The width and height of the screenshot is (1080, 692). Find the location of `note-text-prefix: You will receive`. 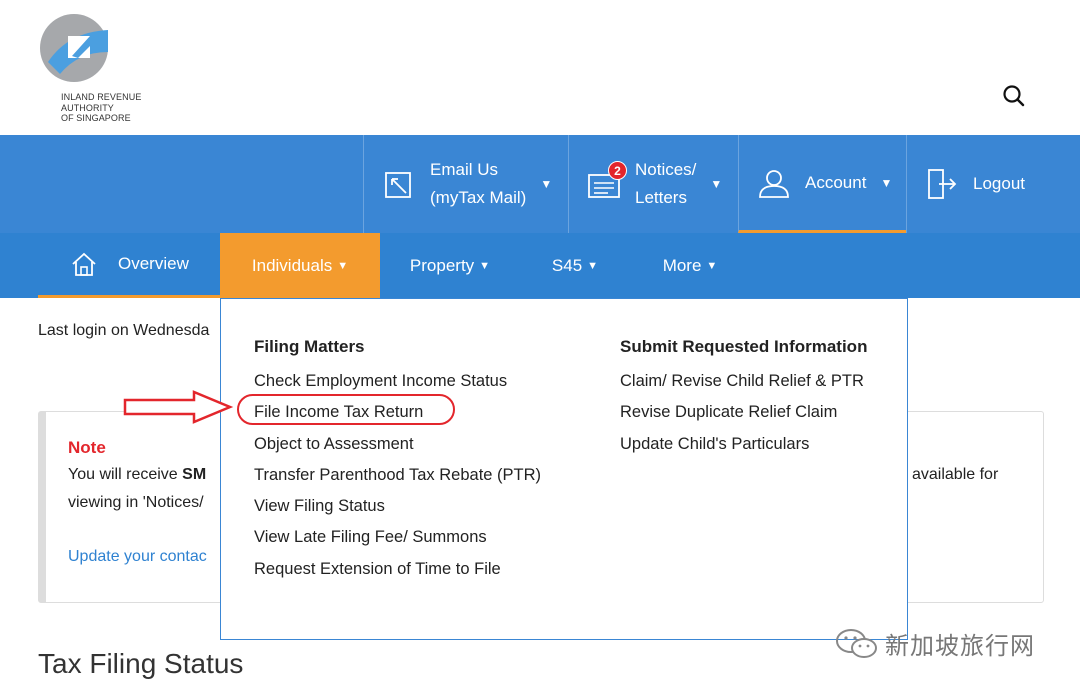

note-text-prefix: You will receive is located at coordinates (125, 474).